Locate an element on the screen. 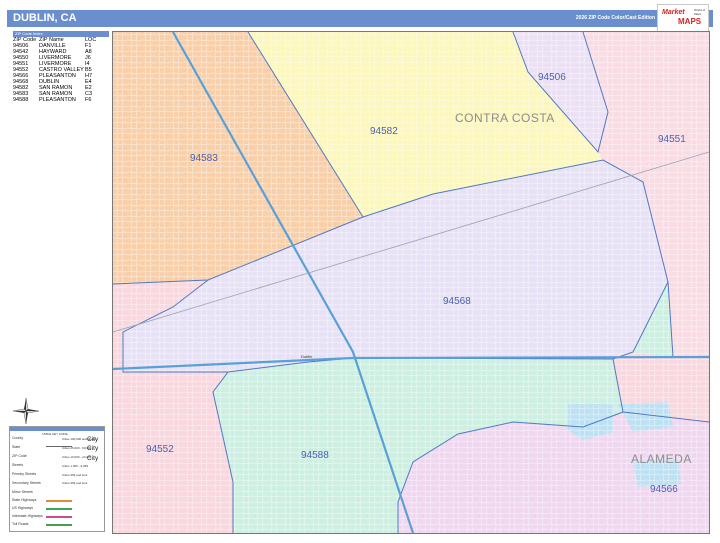 The image size is (720, 543). zip-label-94582: 94582 is located at coordinates (384, 131).